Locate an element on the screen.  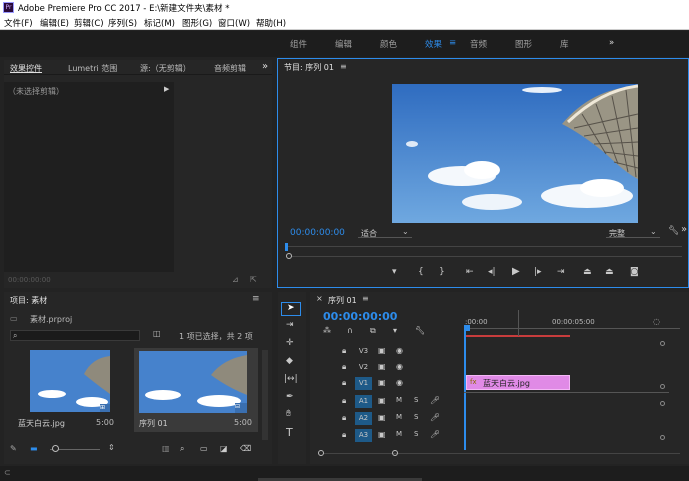
linked-selection-icon: ⧉ is located at coordinates (373, 331).